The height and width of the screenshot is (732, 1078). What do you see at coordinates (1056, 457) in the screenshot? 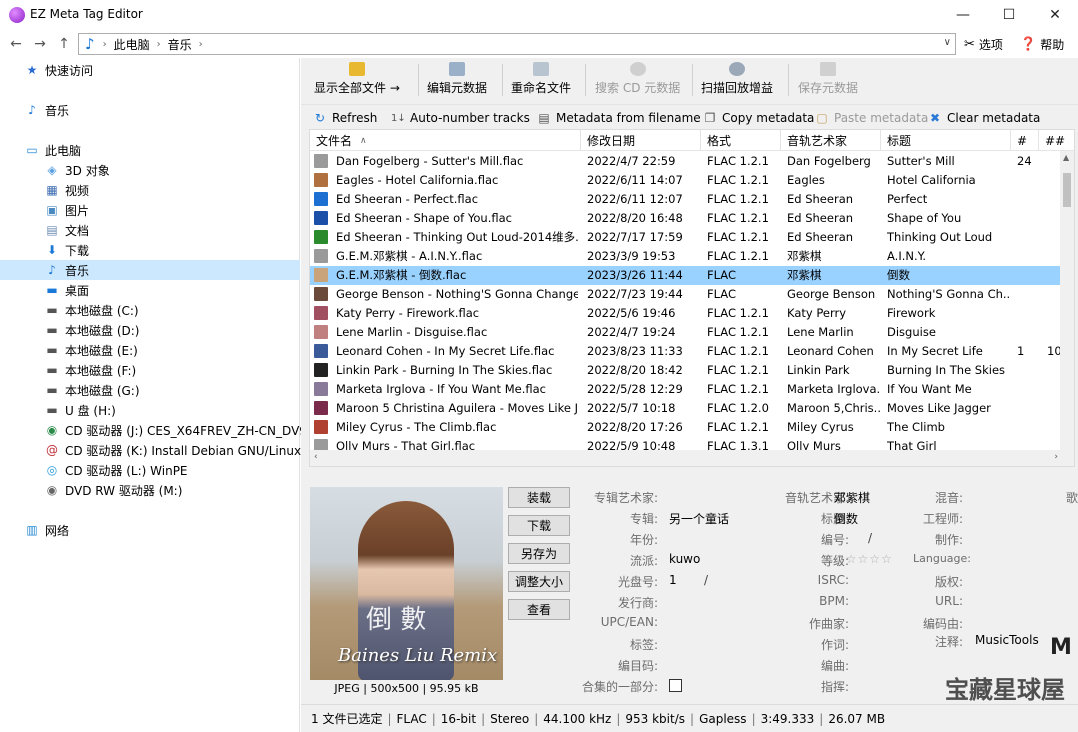
I see `scroll-right-icon: ›` at bounding box center [1056, 457].